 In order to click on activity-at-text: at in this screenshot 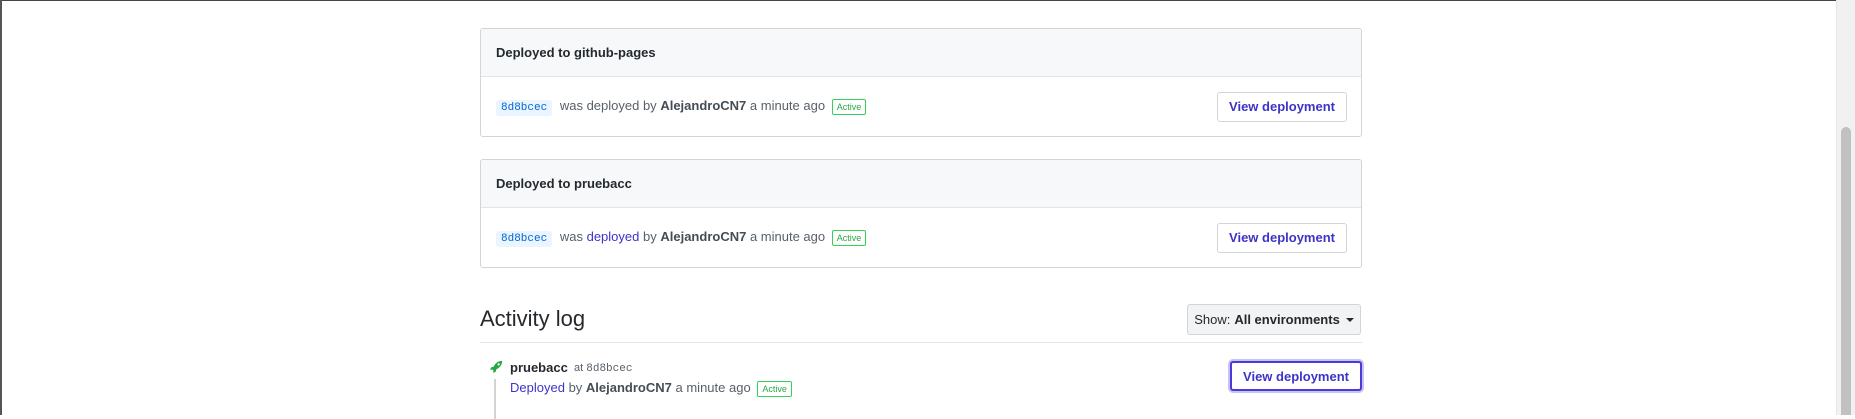, I will do `click(579, 368)`.